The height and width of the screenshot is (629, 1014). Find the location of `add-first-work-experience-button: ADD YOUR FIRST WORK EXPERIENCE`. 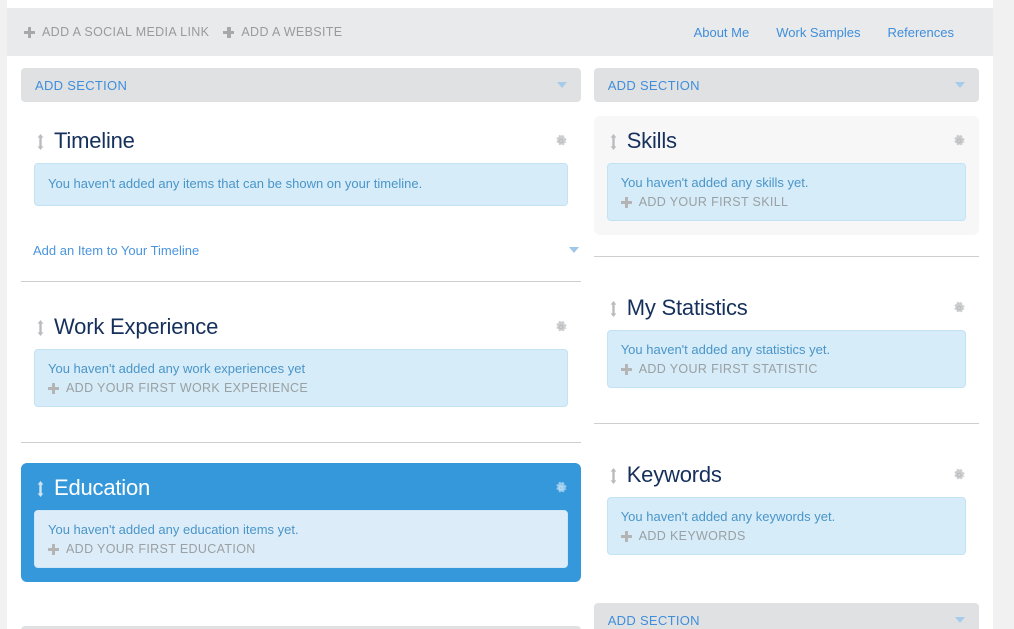

add-first-work-experience-button: ADD YOUR FIRST WORK EXPERIENCE is located at coordinates (301, 388).